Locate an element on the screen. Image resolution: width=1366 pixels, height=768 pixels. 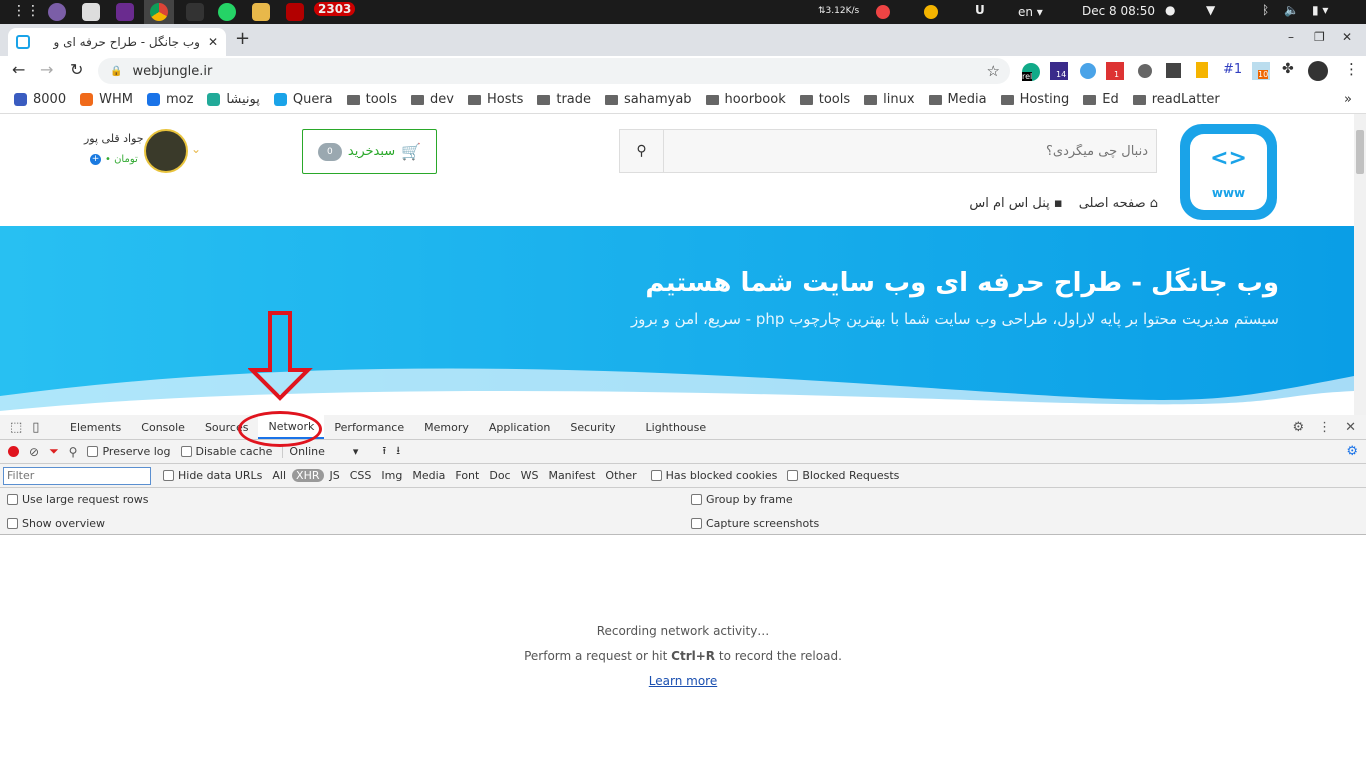
filter-funnel-icon: ⏷ is located at coordinates (54, 451).